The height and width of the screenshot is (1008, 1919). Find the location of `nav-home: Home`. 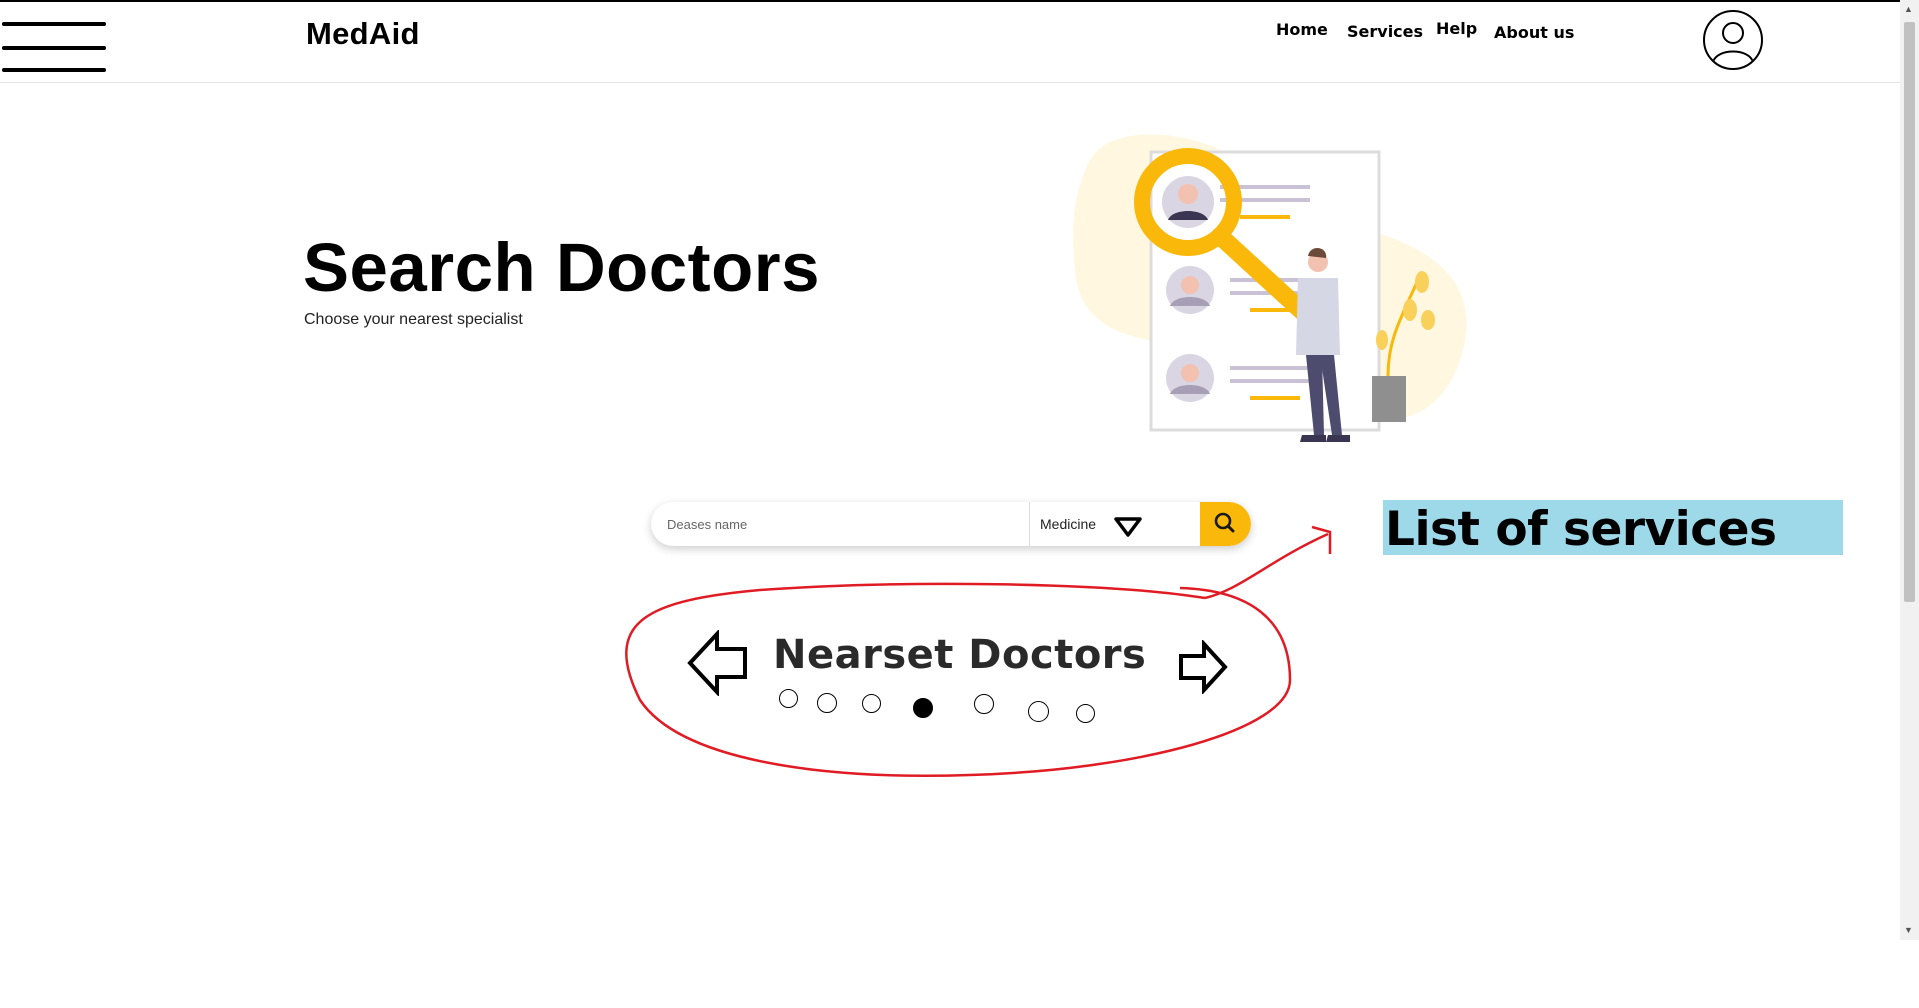

nav-home: Home is located at coordinates (1302, 29).